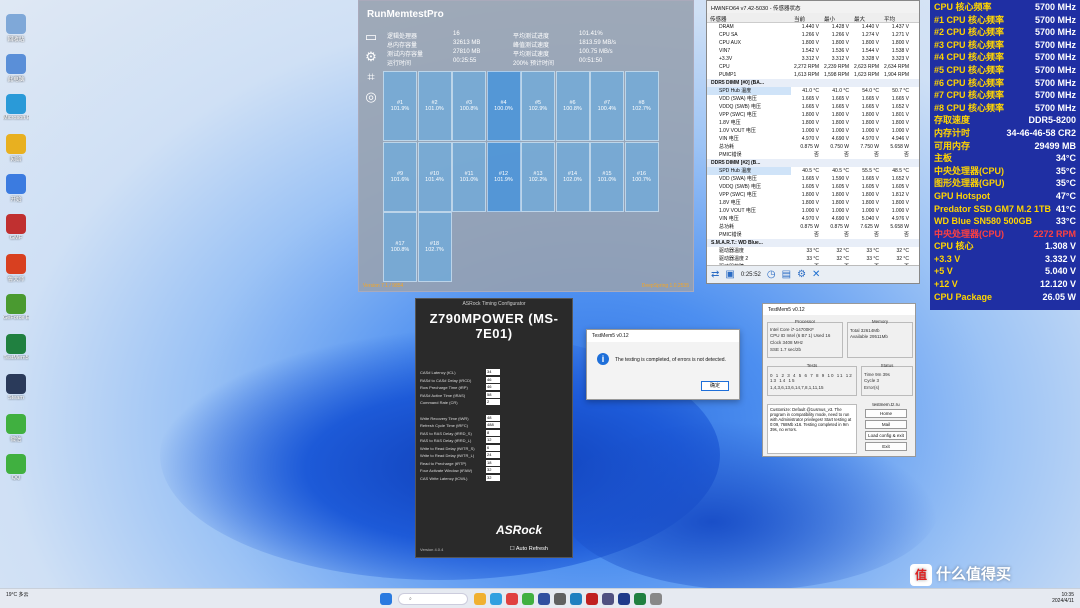 This screenshot has height=608, width=1080. I want to click on timing-row: RAS to RAS Delay (tRRD_L) 12, so click(460, 441).